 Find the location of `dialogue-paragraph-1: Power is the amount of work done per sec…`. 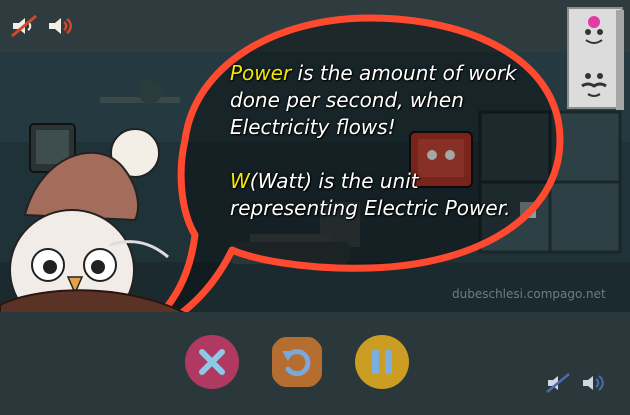

dialogue-paragraph-1: Power is the amount of work done per sec… is located at coordinates (390, 100).